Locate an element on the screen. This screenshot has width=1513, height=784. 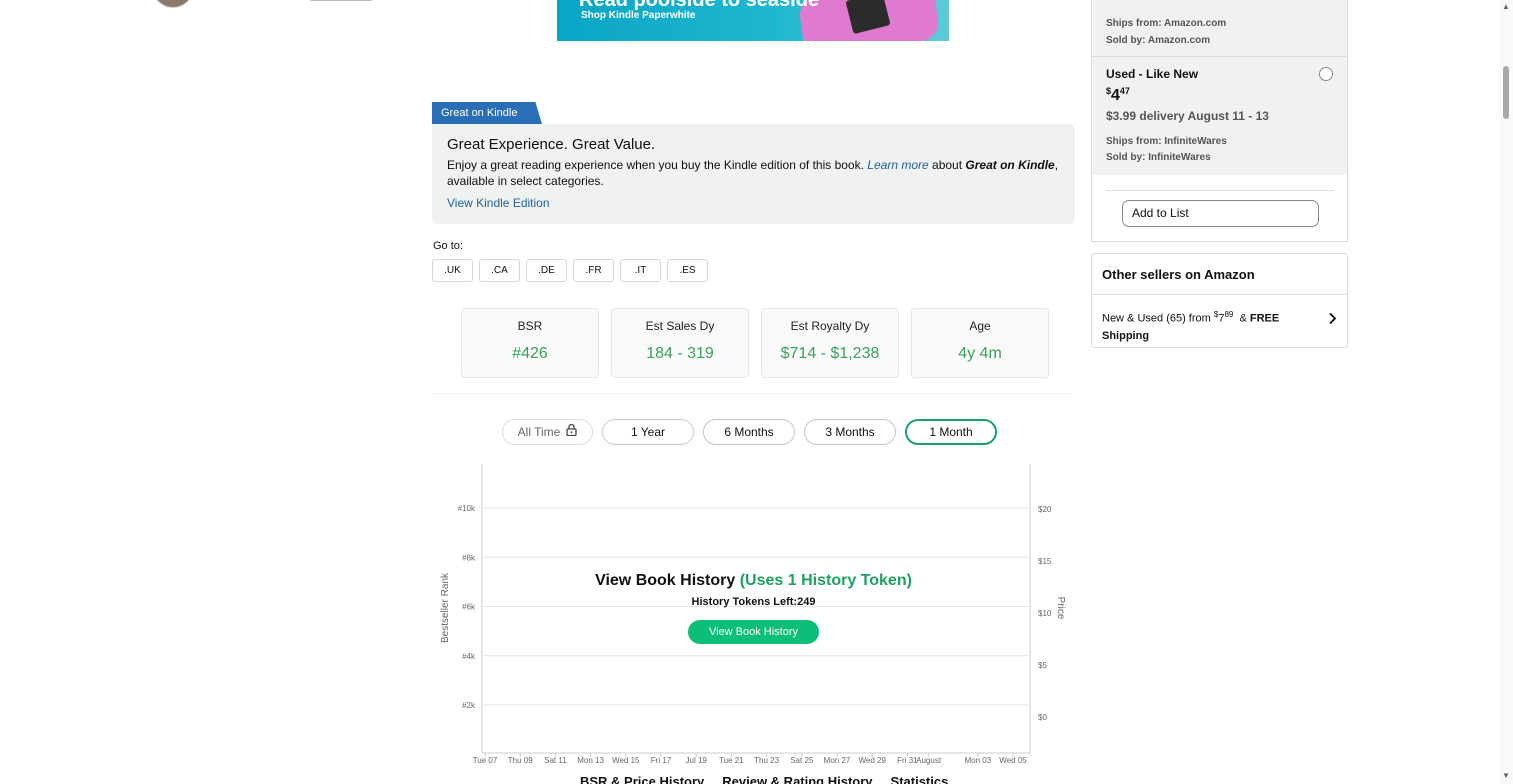
x-tick-label: Tue 21 is located at coordinates (731, 760).